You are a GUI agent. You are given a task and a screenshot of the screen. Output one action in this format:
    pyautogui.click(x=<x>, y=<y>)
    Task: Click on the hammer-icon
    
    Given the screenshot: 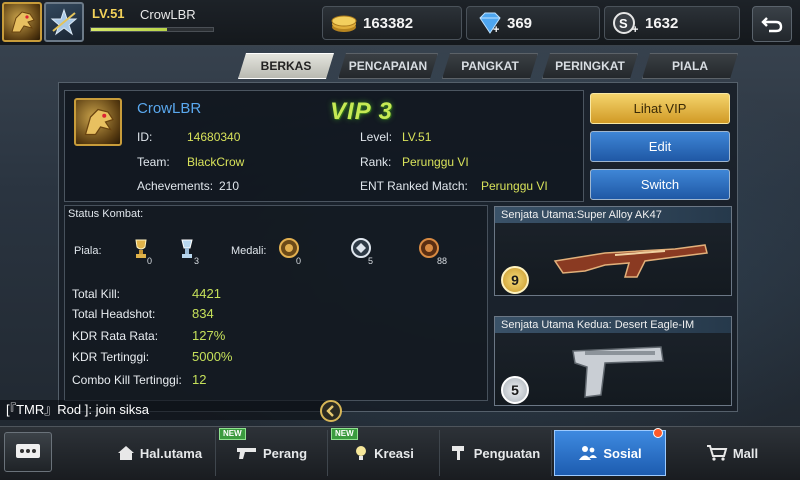 What is the action you would take?
    pyautogui.click(x=457, y=453)
    